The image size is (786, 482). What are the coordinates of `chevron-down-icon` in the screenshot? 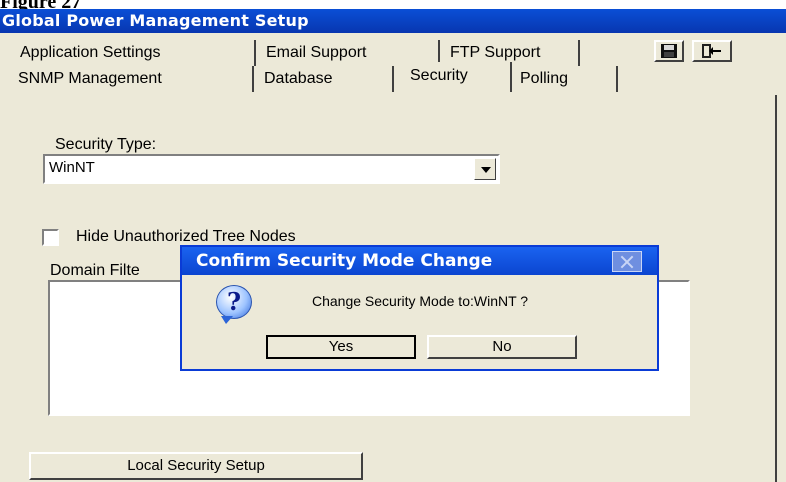 It's located at (485, 169).